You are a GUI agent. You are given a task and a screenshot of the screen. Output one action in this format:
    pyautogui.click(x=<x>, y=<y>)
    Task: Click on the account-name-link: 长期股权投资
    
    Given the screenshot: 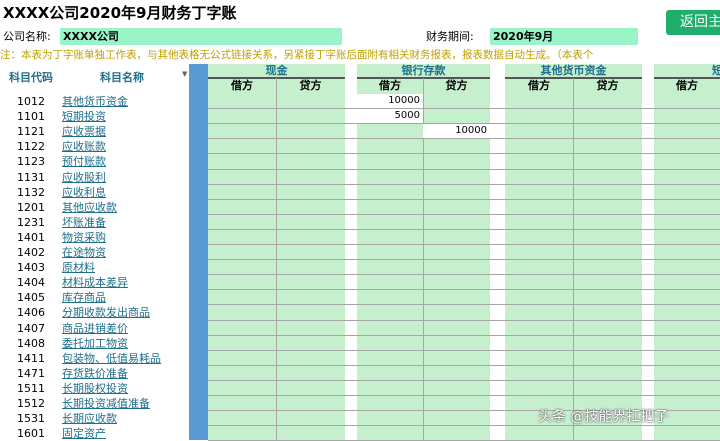 What is the action you would take?
    pyautogui.click(x=95, y=388)
    